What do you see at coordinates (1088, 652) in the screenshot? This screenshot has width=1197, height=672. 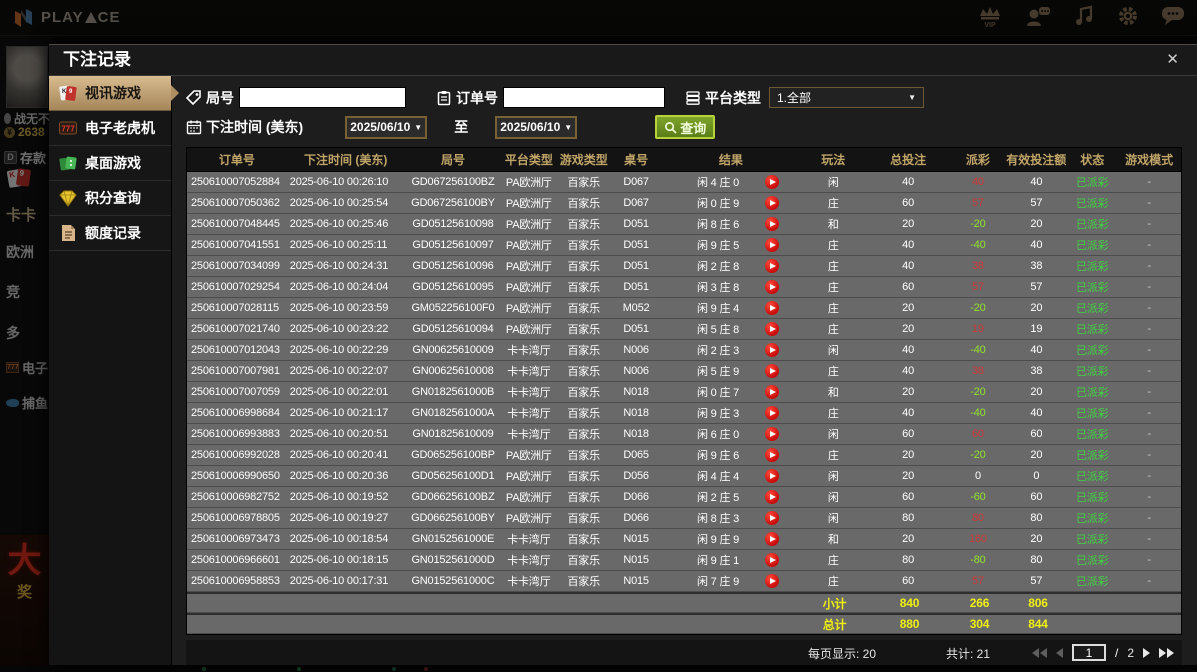 I see `page-number-input` at bounding box center [1088, 652].